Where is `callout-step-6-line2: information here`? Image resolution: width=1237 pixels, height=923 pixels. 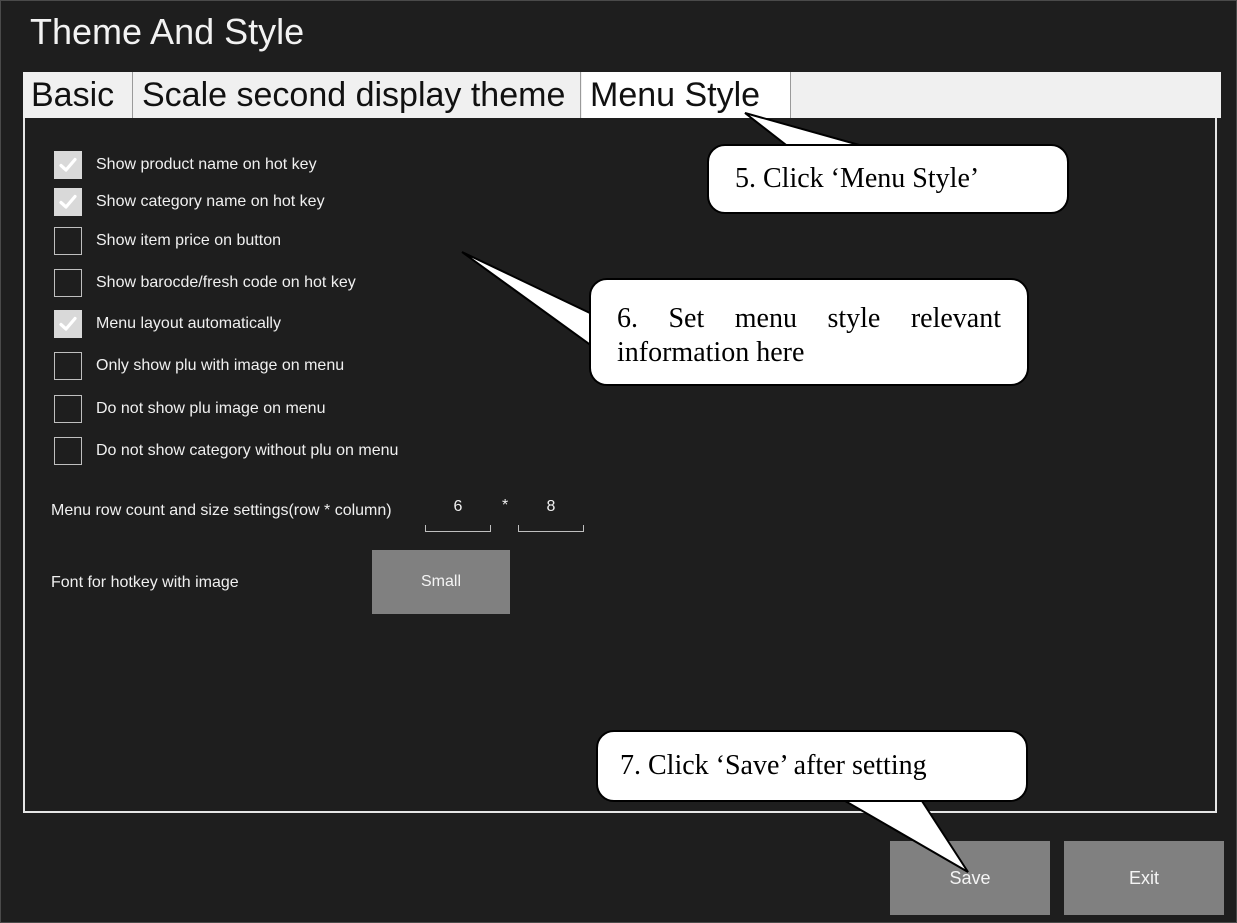
callout-step-6-line2: information here is located at coordinates (711, 352).